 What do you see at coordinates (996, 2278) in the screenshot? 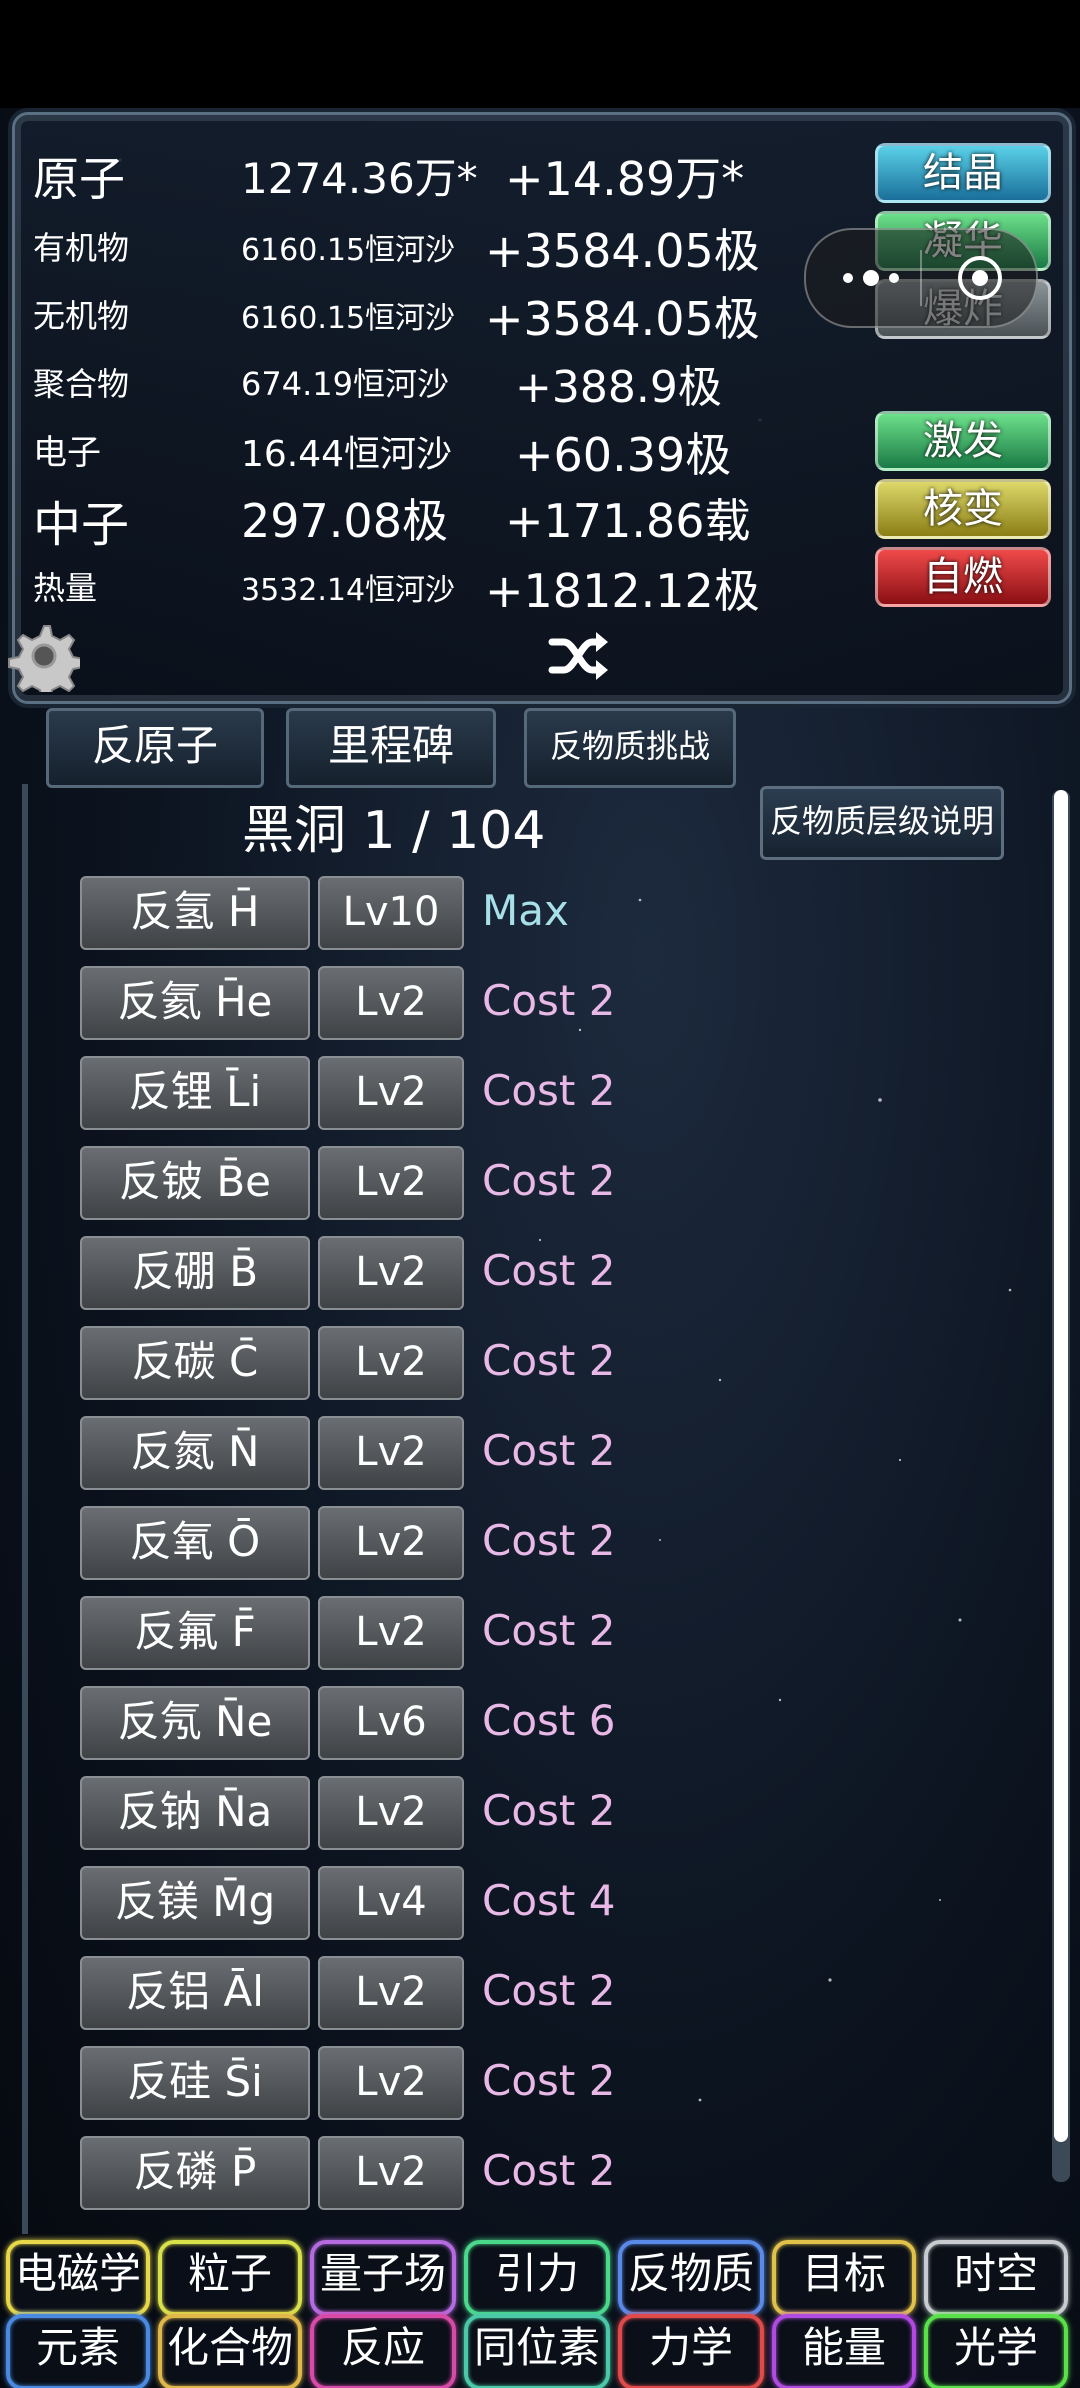
I see `nav-spacetime: 时空` at bounding box center [996, 2278].